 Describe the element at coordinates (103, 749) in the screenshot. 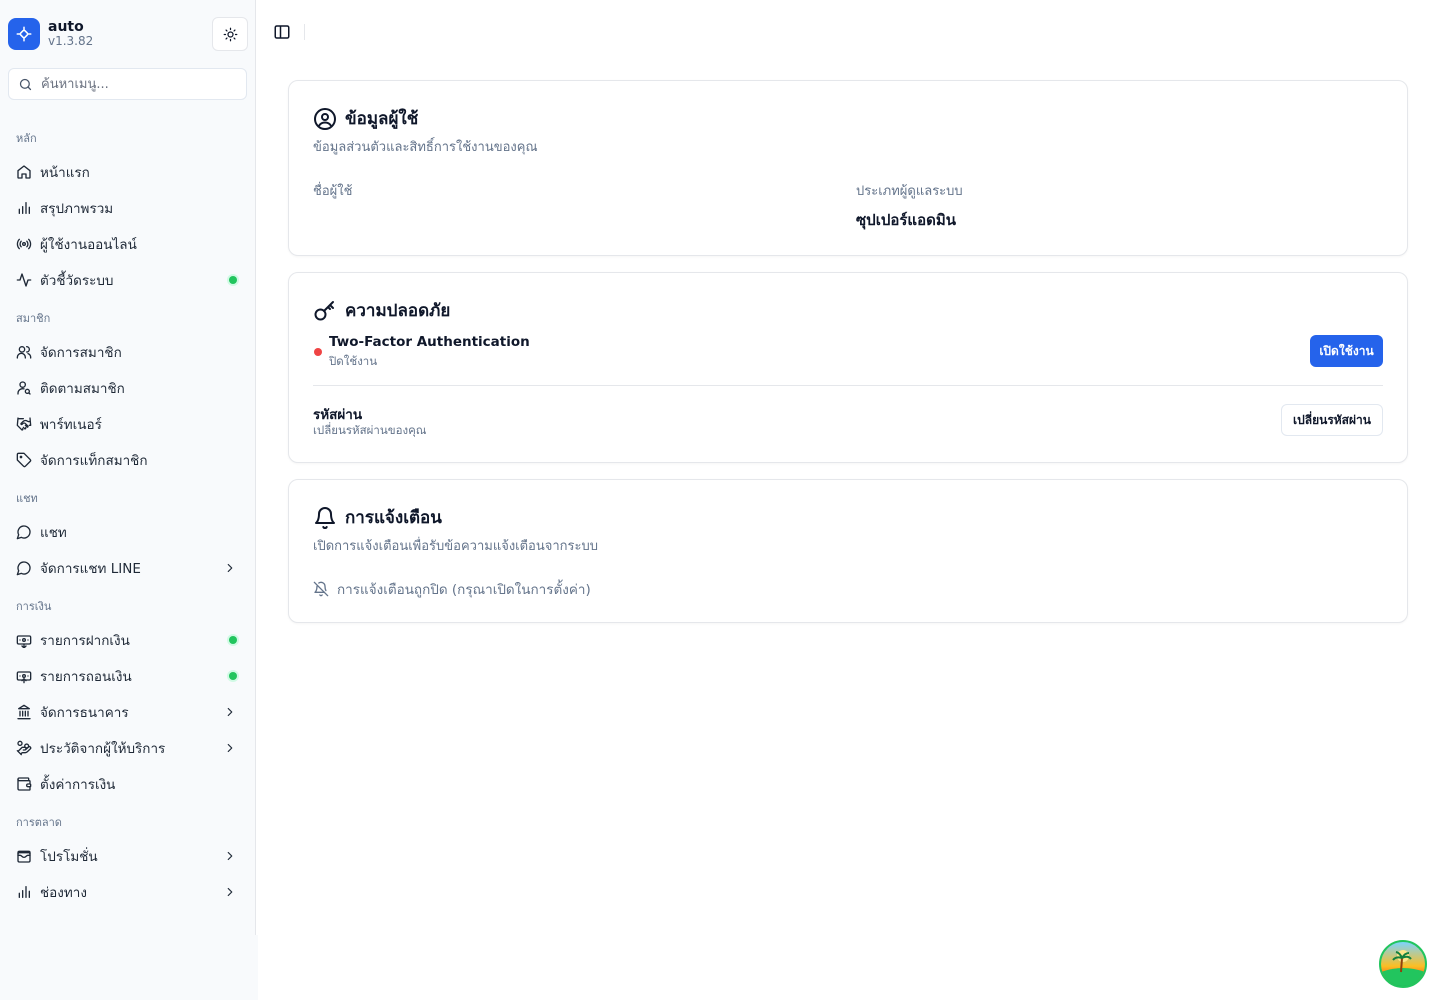

I see `sidebar-item-label: ประวัติจากผู้ให้บริการ` at that location.